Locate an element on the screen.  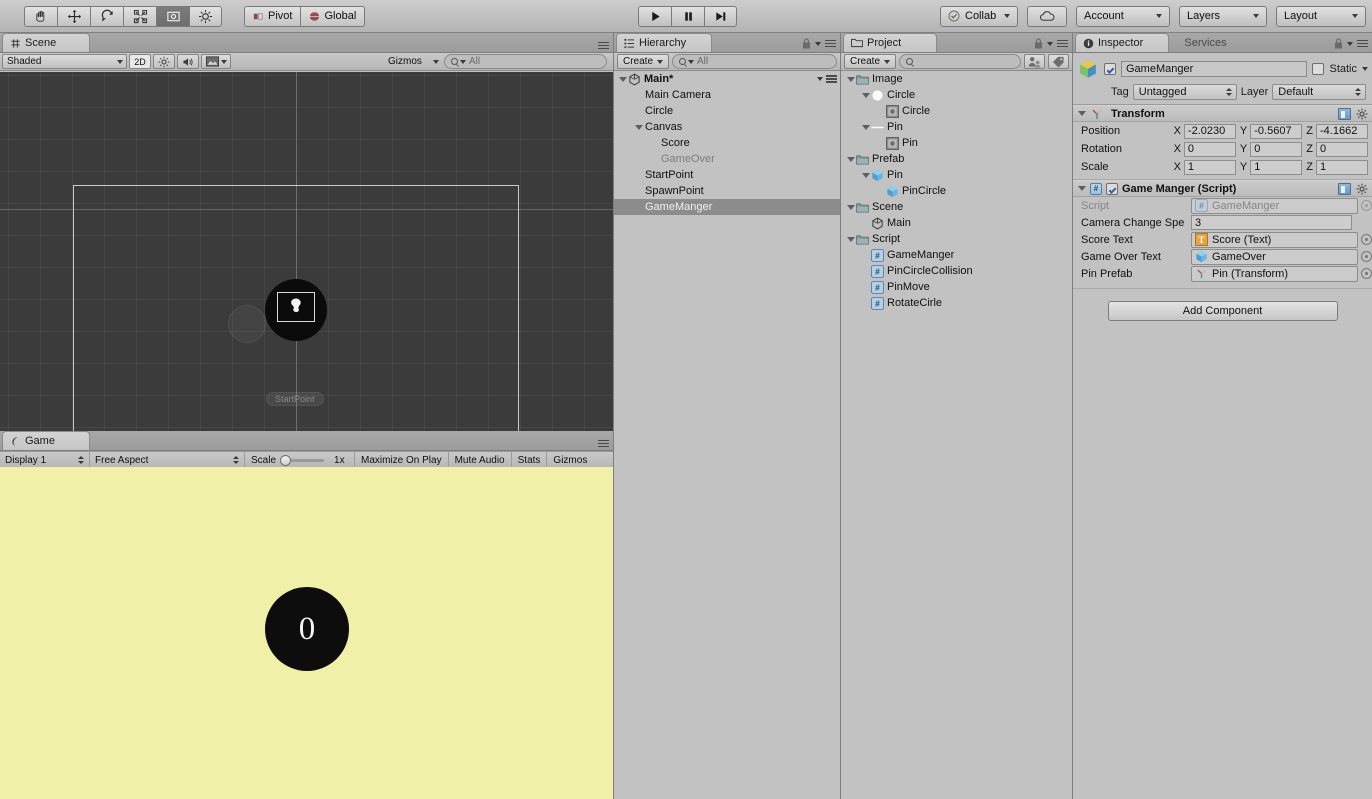
script-prop-object-field: # GameManger is located at coordinates (1274, 205).